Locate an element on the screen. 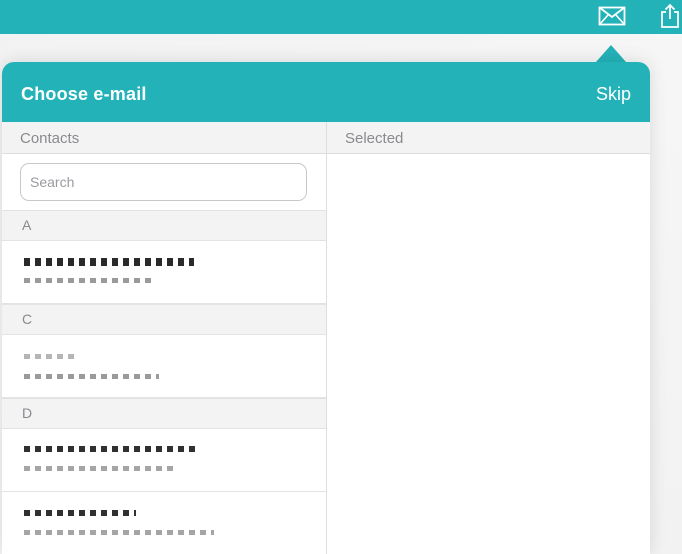  search-bar is located at coordinates (164, 182).